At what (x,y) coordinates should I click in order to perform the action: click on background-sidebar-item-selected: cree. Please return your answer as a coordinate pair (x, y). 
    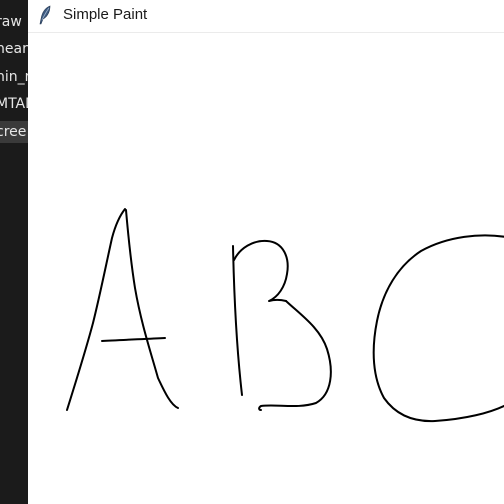
    Looking at the image, I should click on (14, 132).